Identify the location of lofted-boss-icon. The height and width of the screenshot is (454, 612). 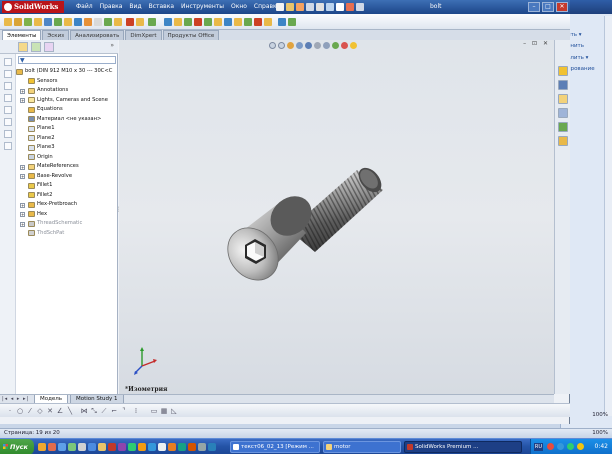
(38, 22).